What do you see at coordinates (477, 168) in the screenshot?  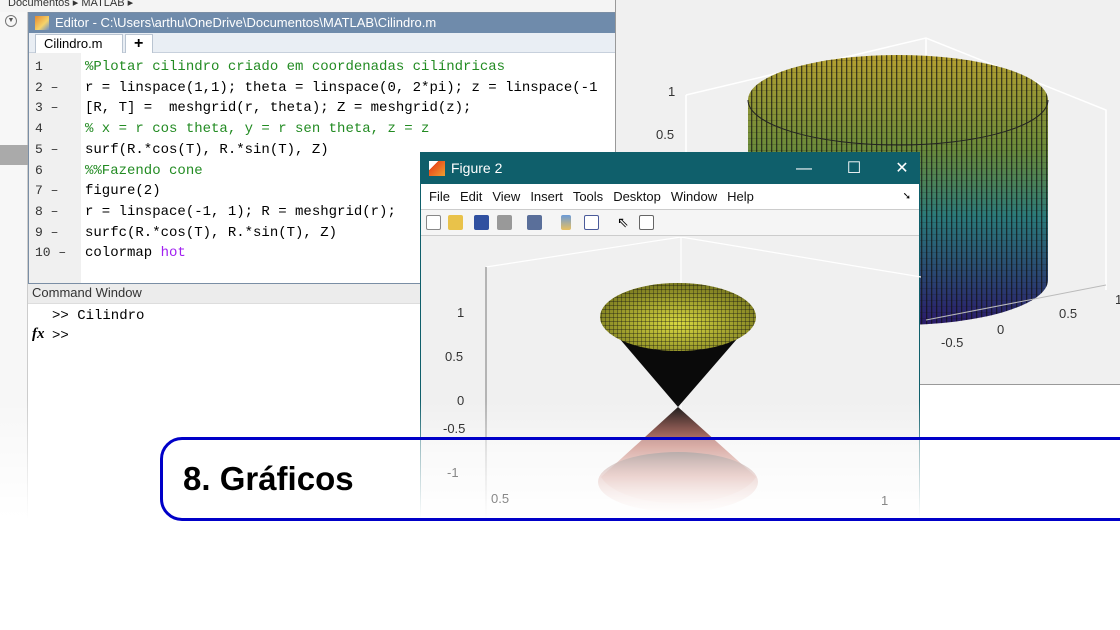 I see `window-title: Figure 2` at bounding box center [477, 168].